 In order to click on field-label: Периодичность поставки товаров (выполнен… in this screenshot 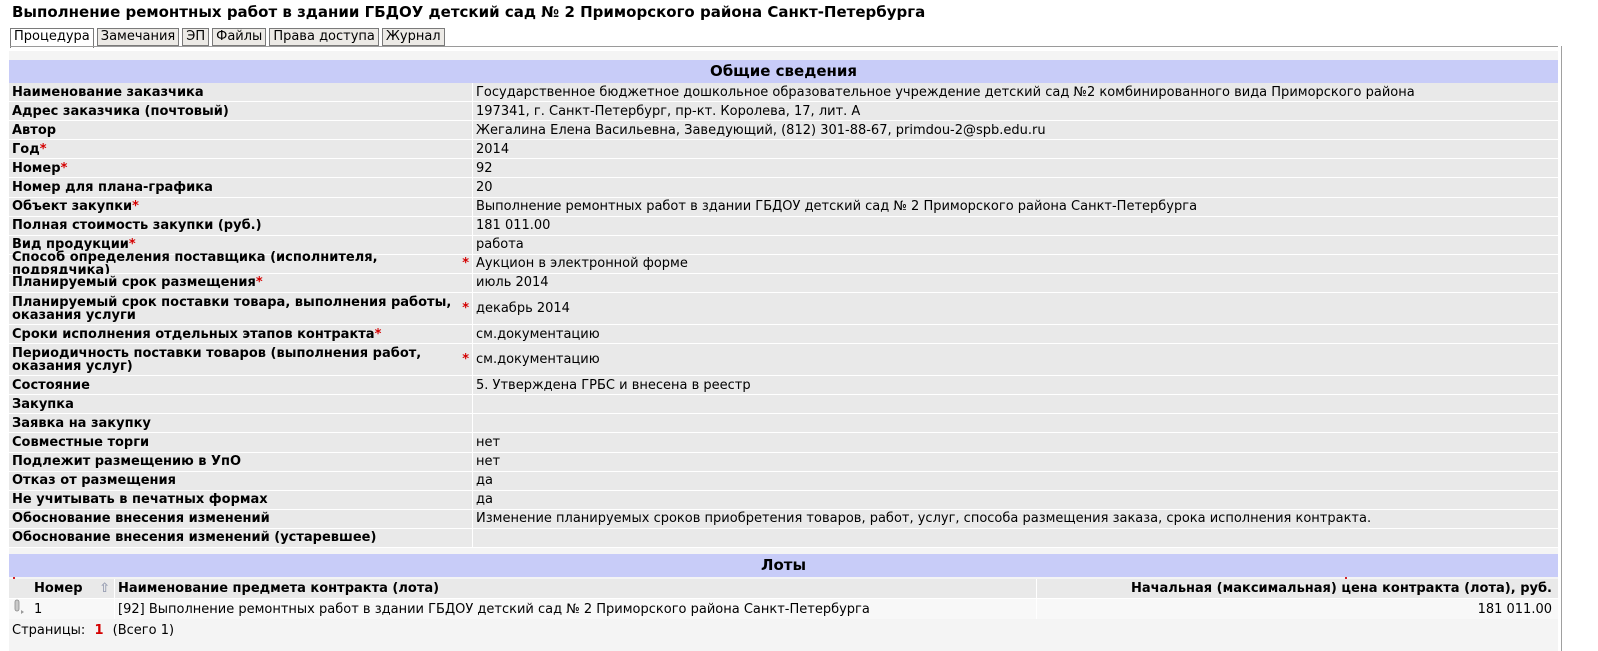, I will do `click(241, 360)`.